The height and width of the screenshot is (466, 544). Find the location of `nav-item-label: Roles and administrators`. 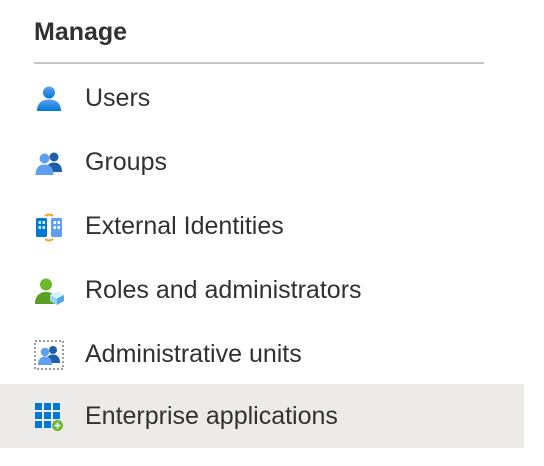

nav-item-label: Roles and administrators is located at coordinates (223, 290).